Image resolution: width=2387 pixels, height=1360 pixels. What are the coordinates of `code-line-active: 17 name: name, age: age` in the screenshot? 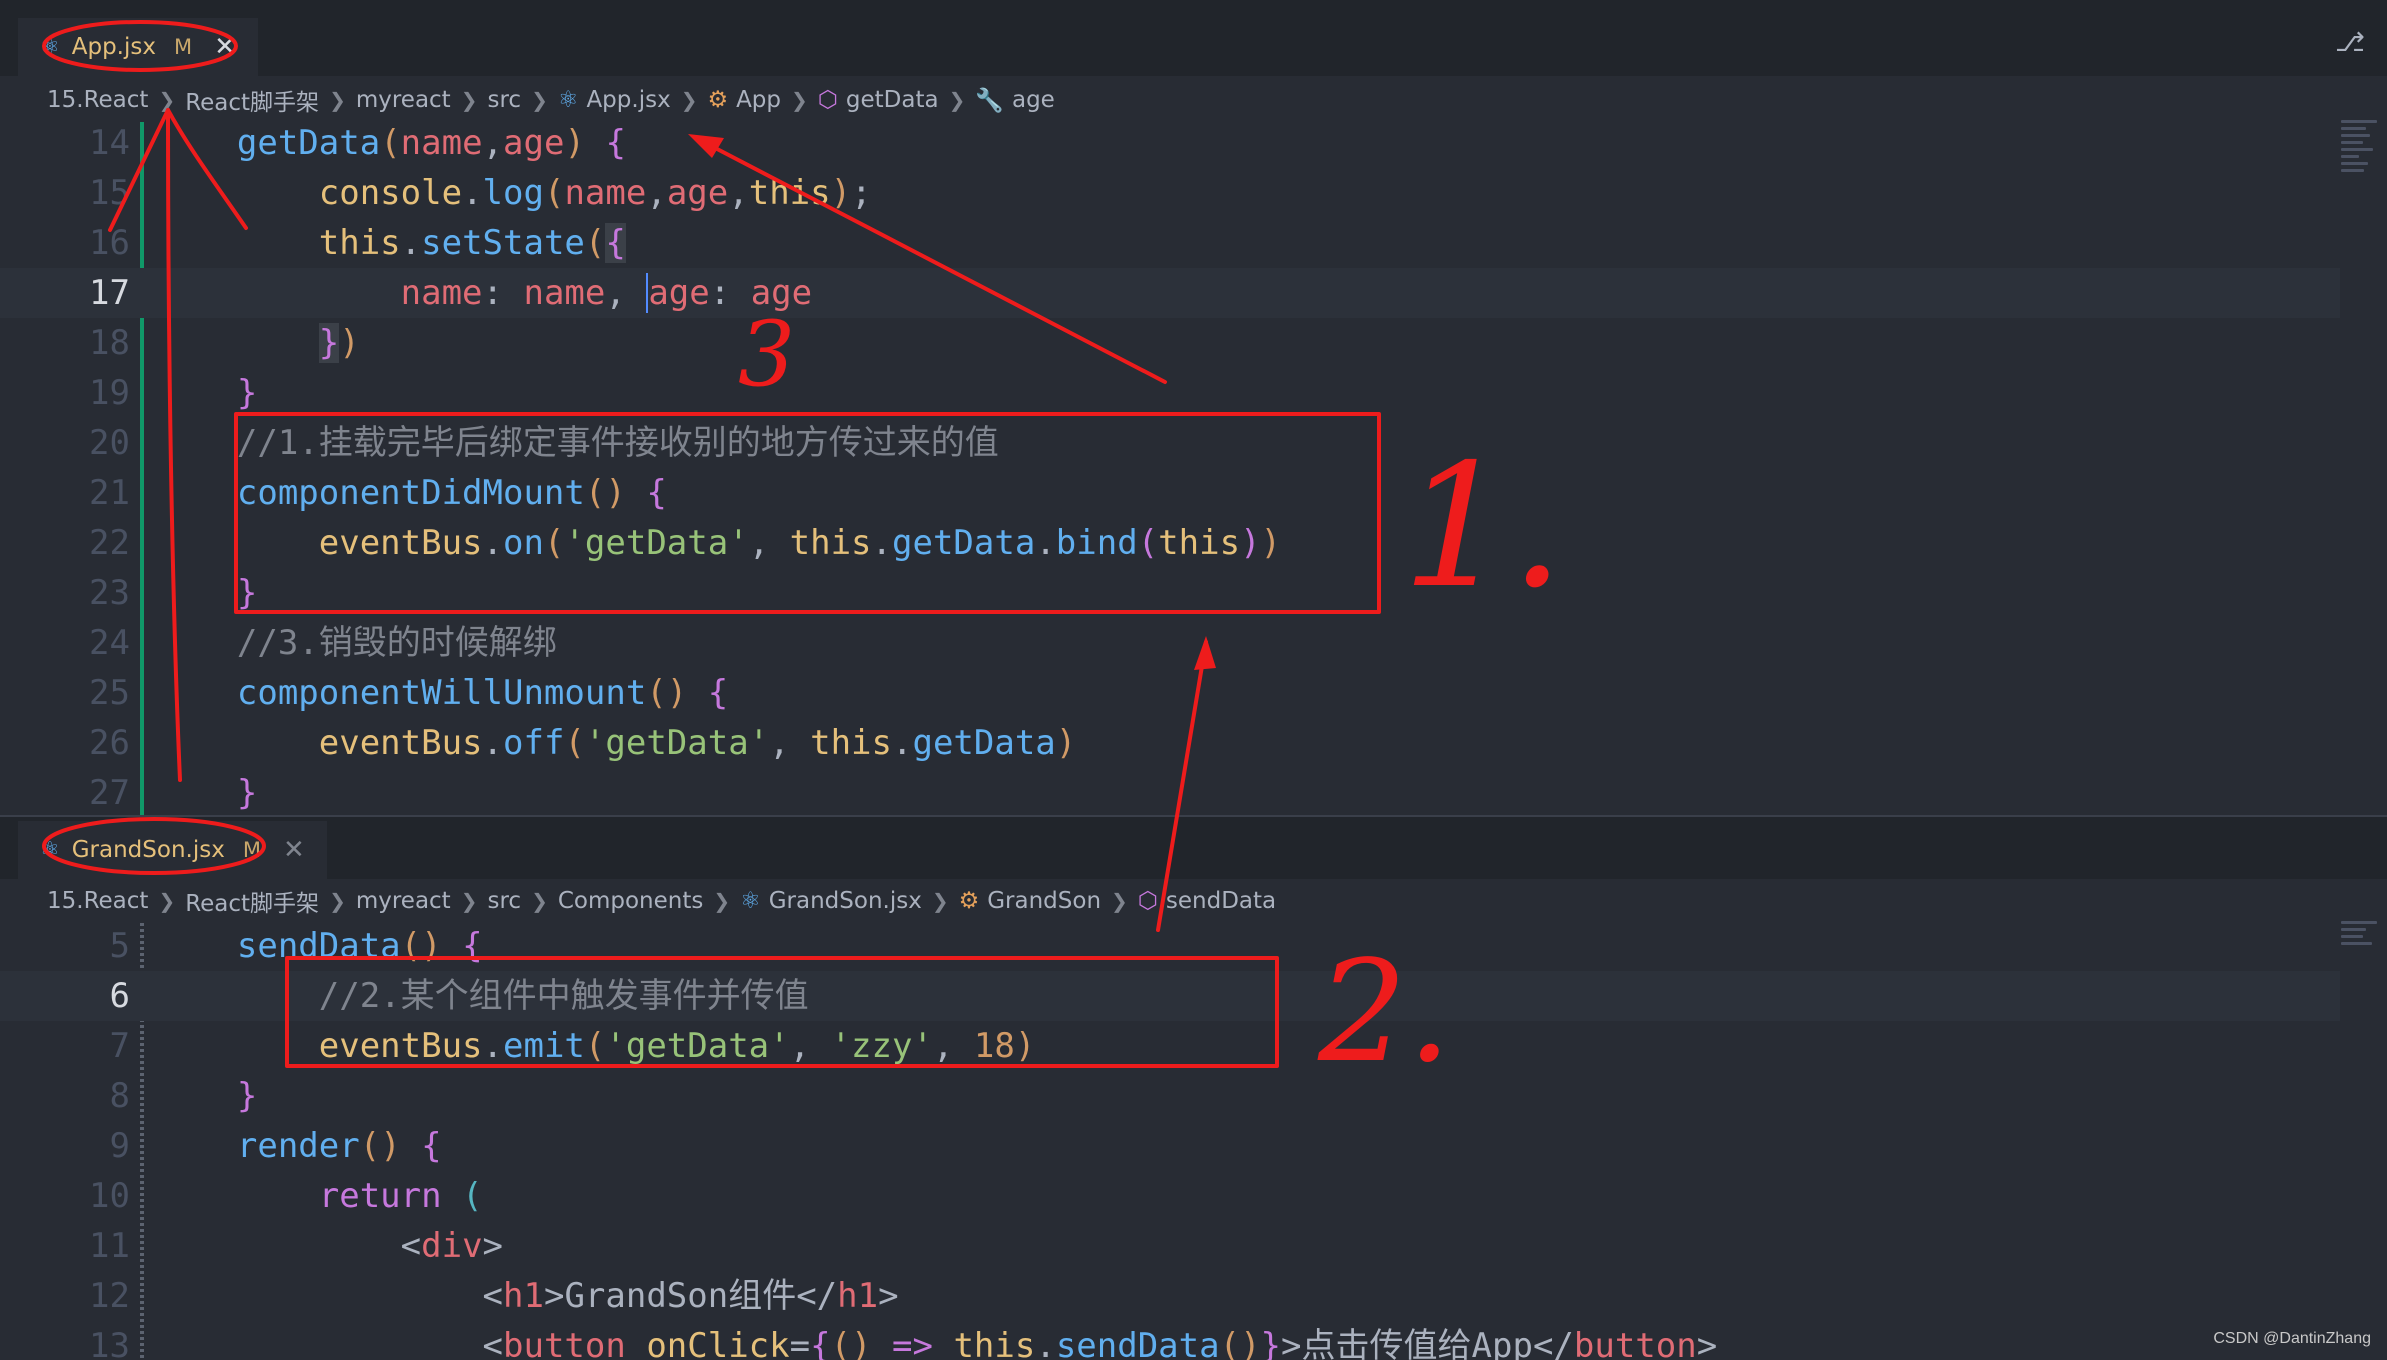 It's located at (1170, 293).